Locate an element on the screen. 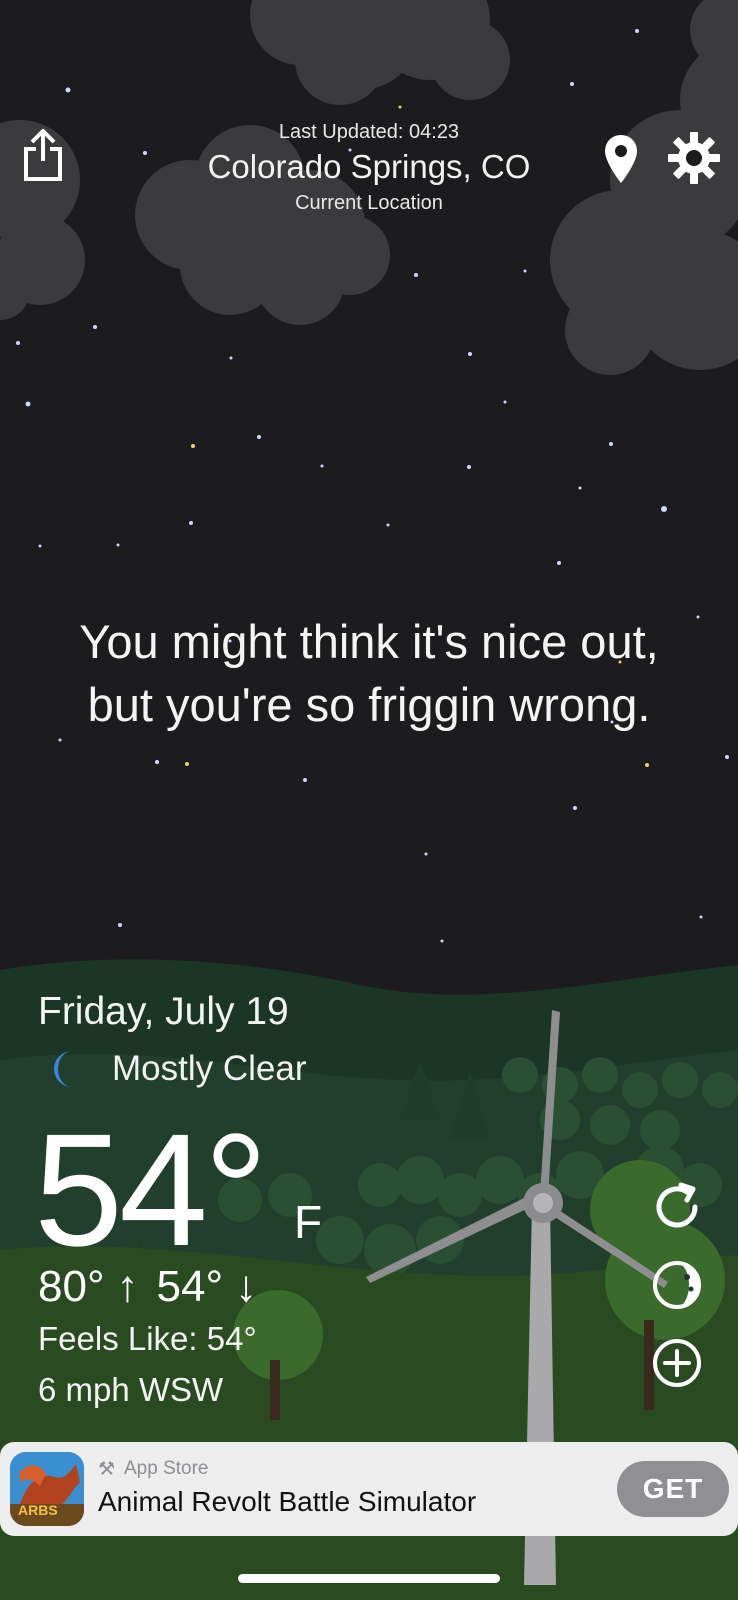  weather-message-line1: You might think it's nice out, is located at coordinates (369, 641).